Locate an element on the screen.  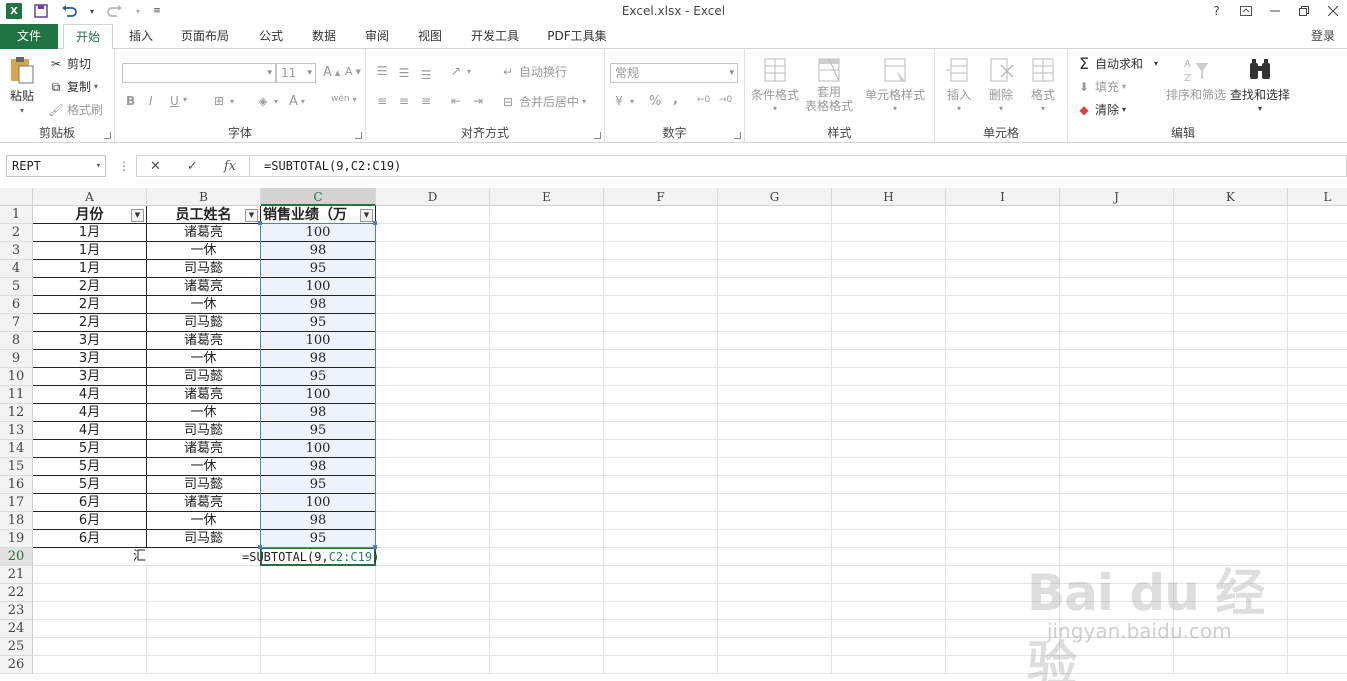
insert-function-icon: fx is located at coordinates (230, 166).